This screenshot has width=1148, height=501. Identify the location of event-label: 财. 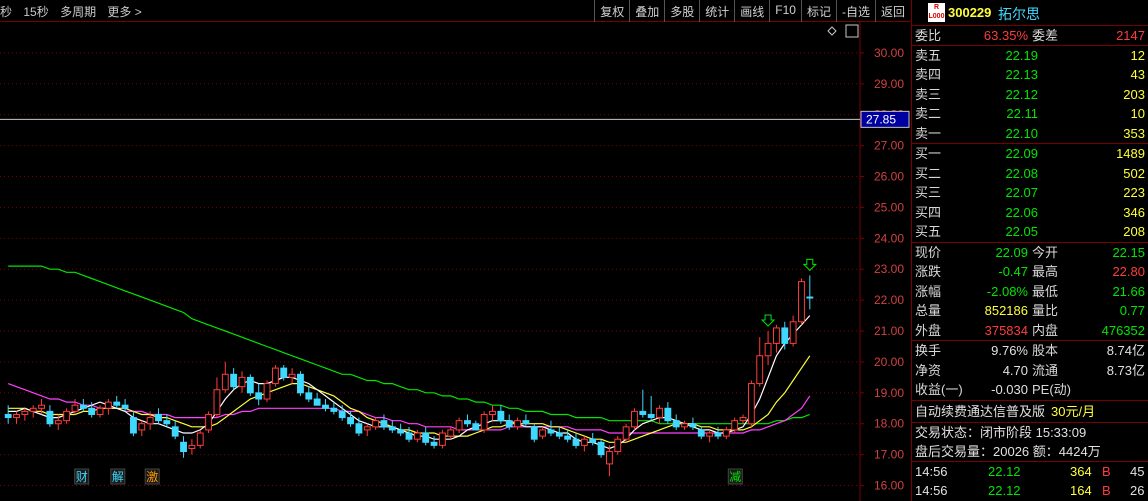
(82, 477).